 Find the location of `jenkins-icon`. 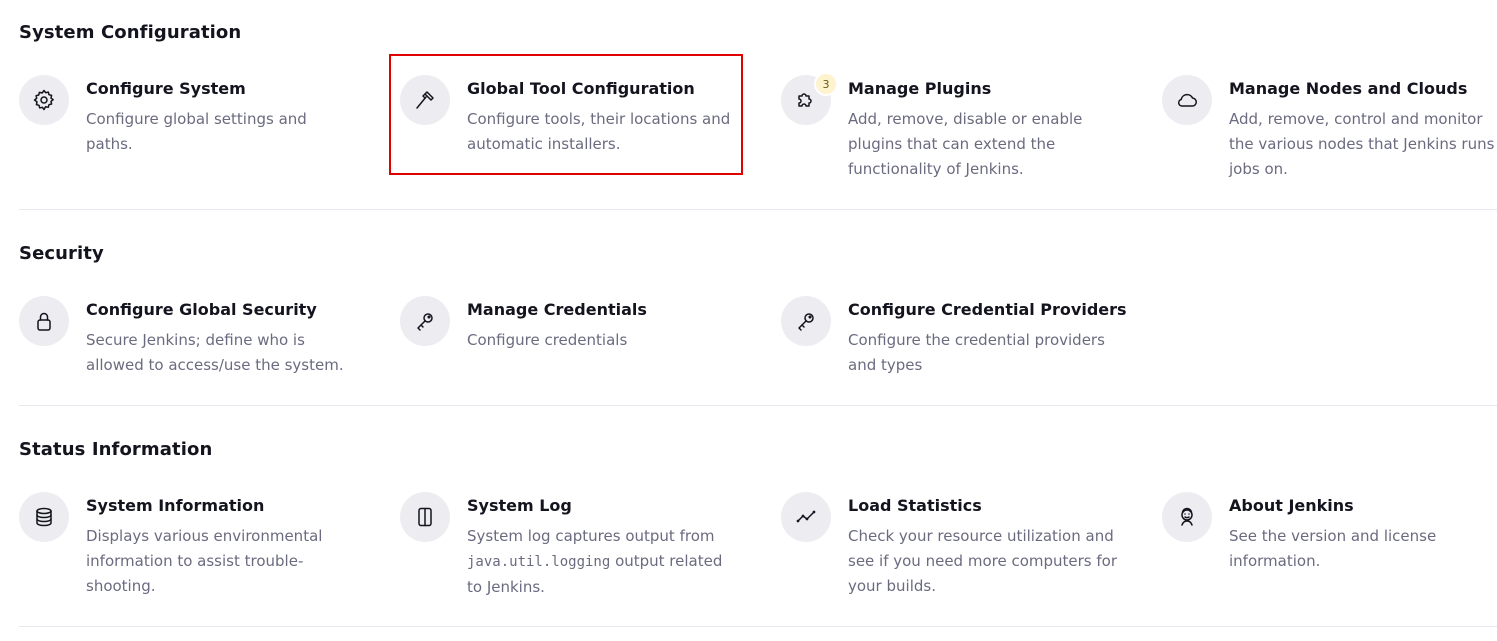

jenkins-icon is located at coordinates (1187, 517).